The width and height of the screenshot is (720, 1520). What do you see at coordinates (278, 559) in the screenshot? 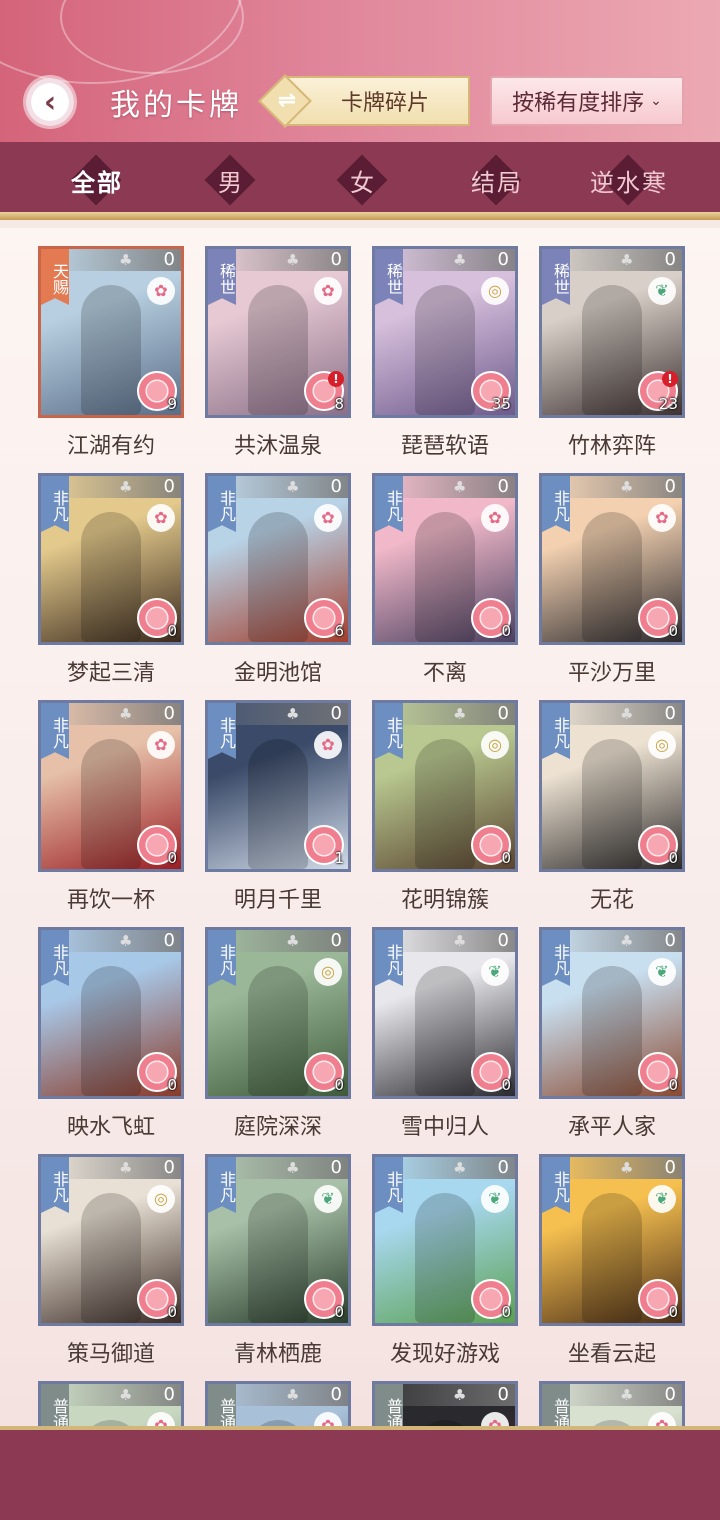
I see `card: 非凡 ♣ 0 ✿ 6` at bounding box center [278, 559].